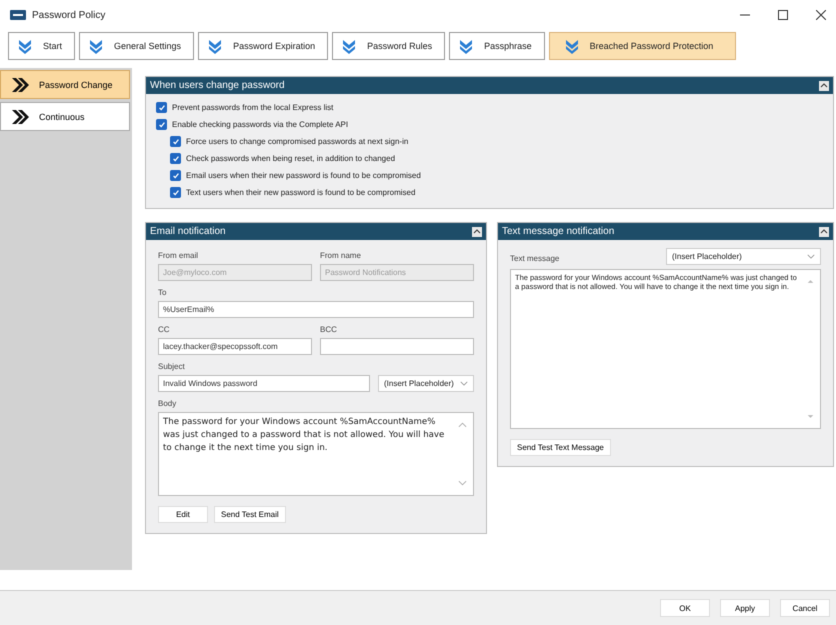 This screenshot has width=836, height=625. I want to click on checkbox-label: Email users when their new password is found to be compromised, so click(303, 175).